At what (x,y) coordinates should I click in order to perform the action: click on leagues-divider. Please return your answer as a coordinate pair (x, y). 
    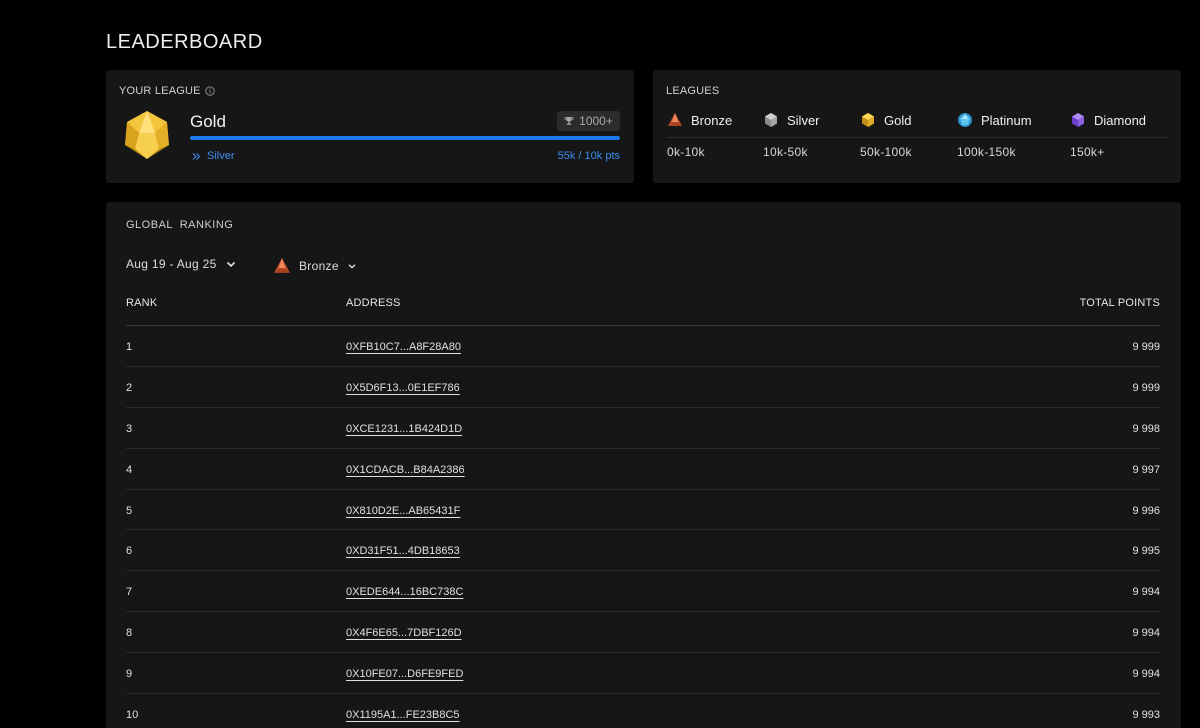
    Looking at the image, I should click on (917, 137).